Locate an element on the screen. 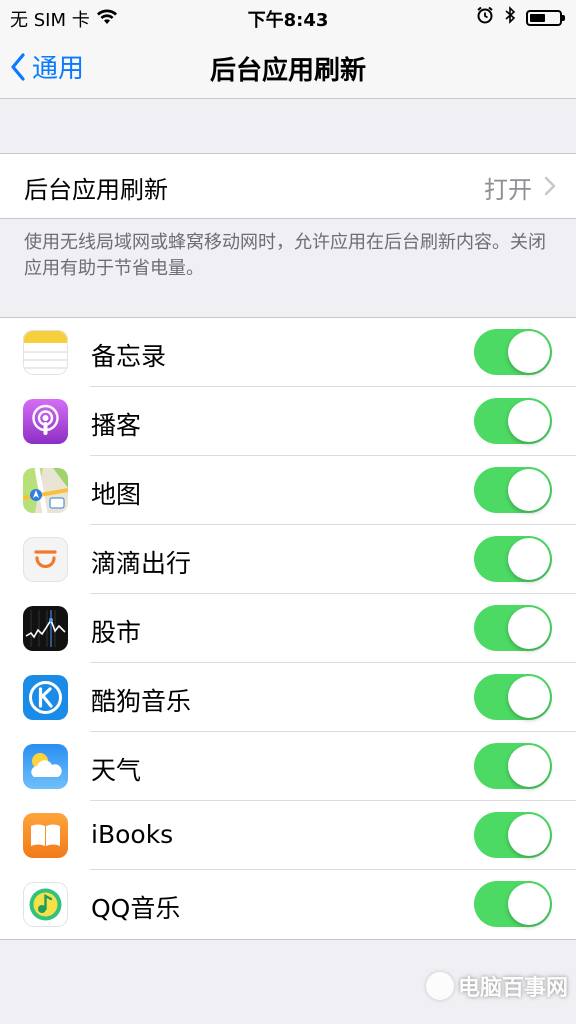 The height and width of the screenshot is (1024, 576). weather-toggle is located at coordinates (513, 766).